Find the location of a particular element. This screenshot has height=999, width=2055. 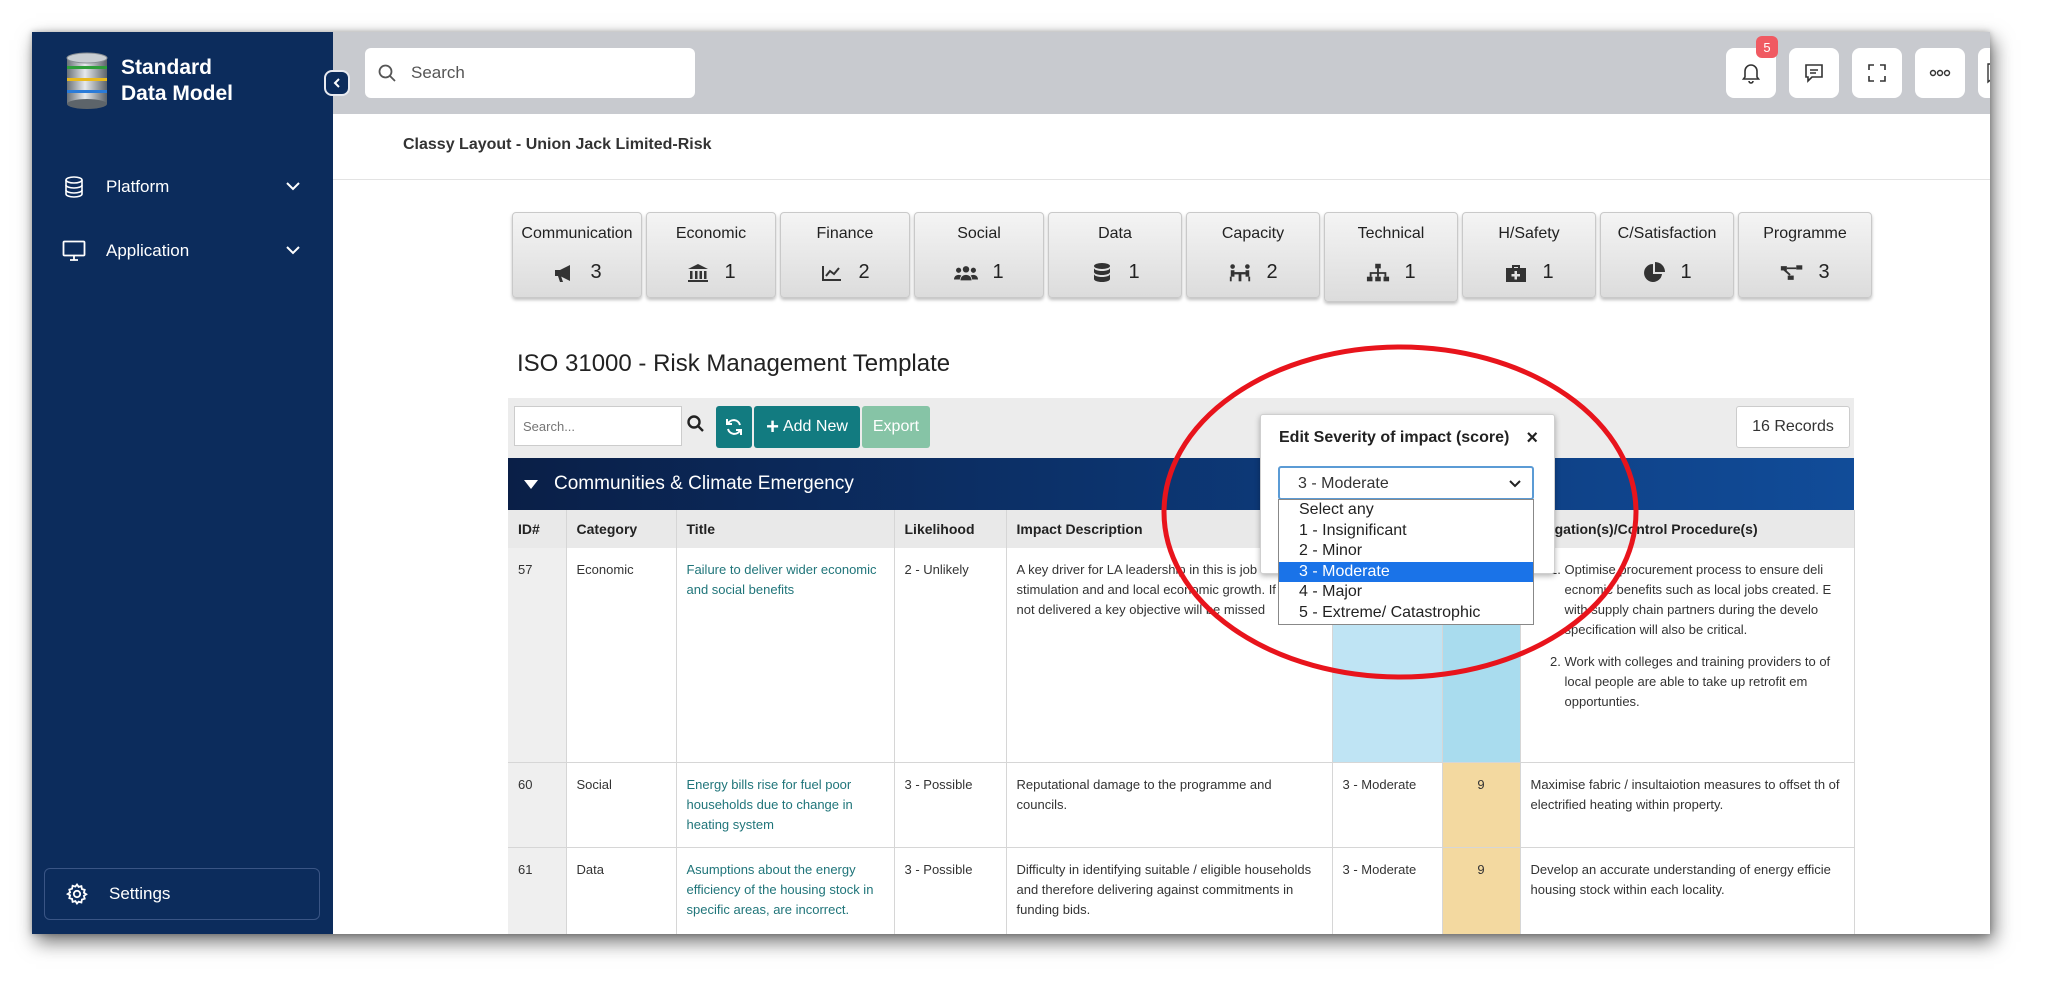

add-new-button: + Add New is located at coordinates (807, 427).